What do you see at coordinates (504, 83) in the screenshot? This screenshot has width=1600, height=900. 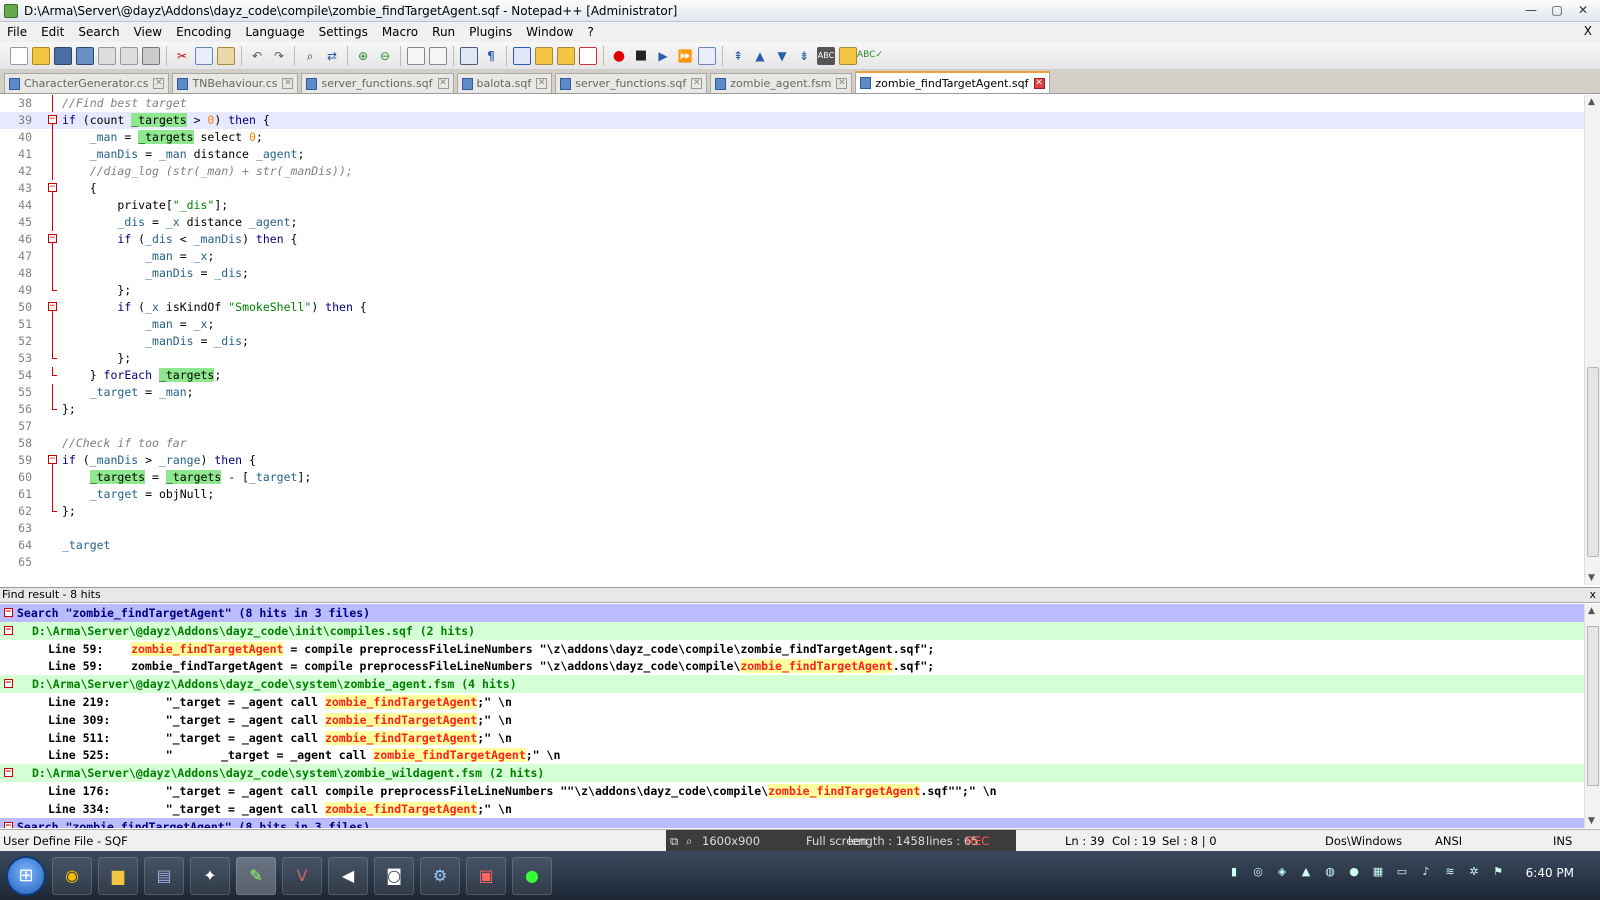 I see `tab-balota: balota.sqf ✕` at bounding box center [504, 83].